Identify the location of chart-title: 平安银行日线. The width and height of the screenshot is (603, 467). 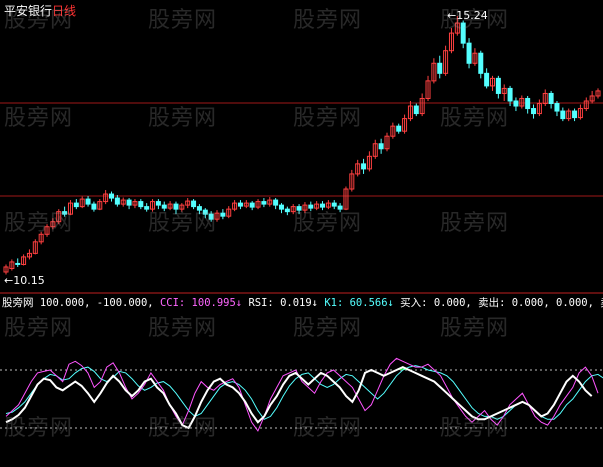
(40, 10).